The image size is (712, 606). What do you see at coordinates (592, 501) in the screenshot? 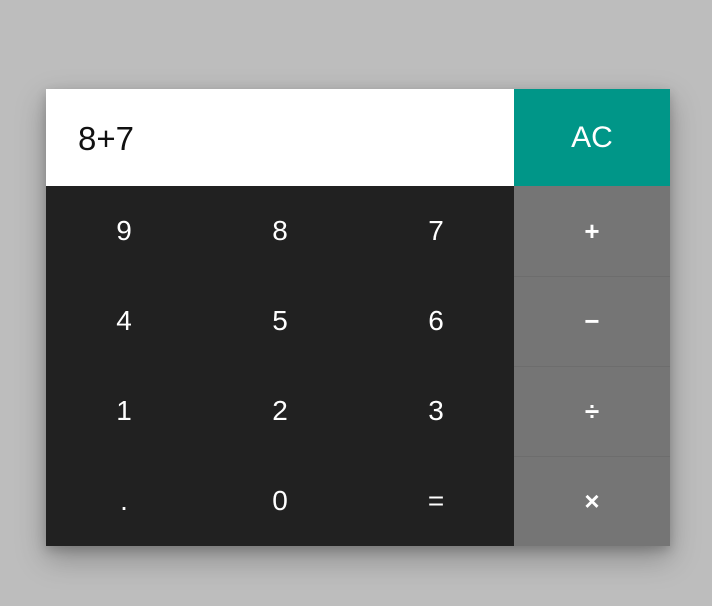
I see `multiply-button: ×` at bounding box center [592, 501].